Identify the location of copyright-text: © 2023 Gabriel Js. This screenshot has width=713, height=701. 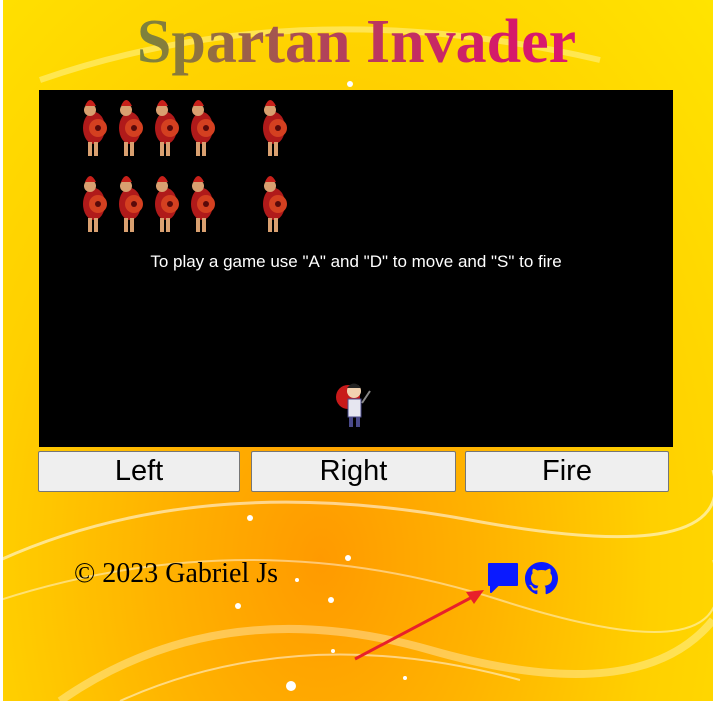
(176, 573).